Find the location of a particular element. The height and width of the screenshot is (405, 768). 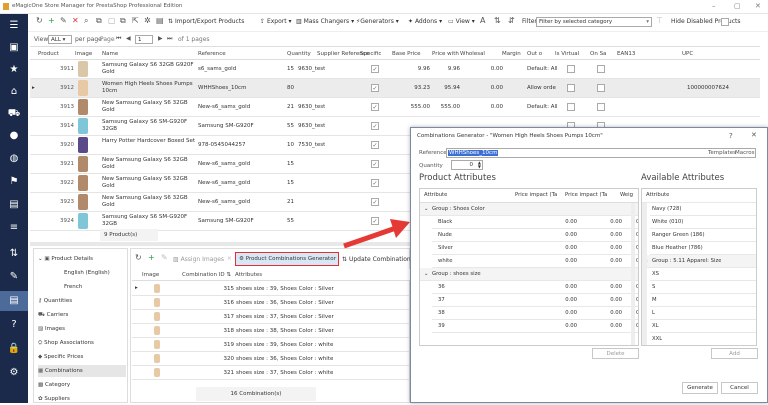

user-icon: ● is located at coordinates (14, 136).